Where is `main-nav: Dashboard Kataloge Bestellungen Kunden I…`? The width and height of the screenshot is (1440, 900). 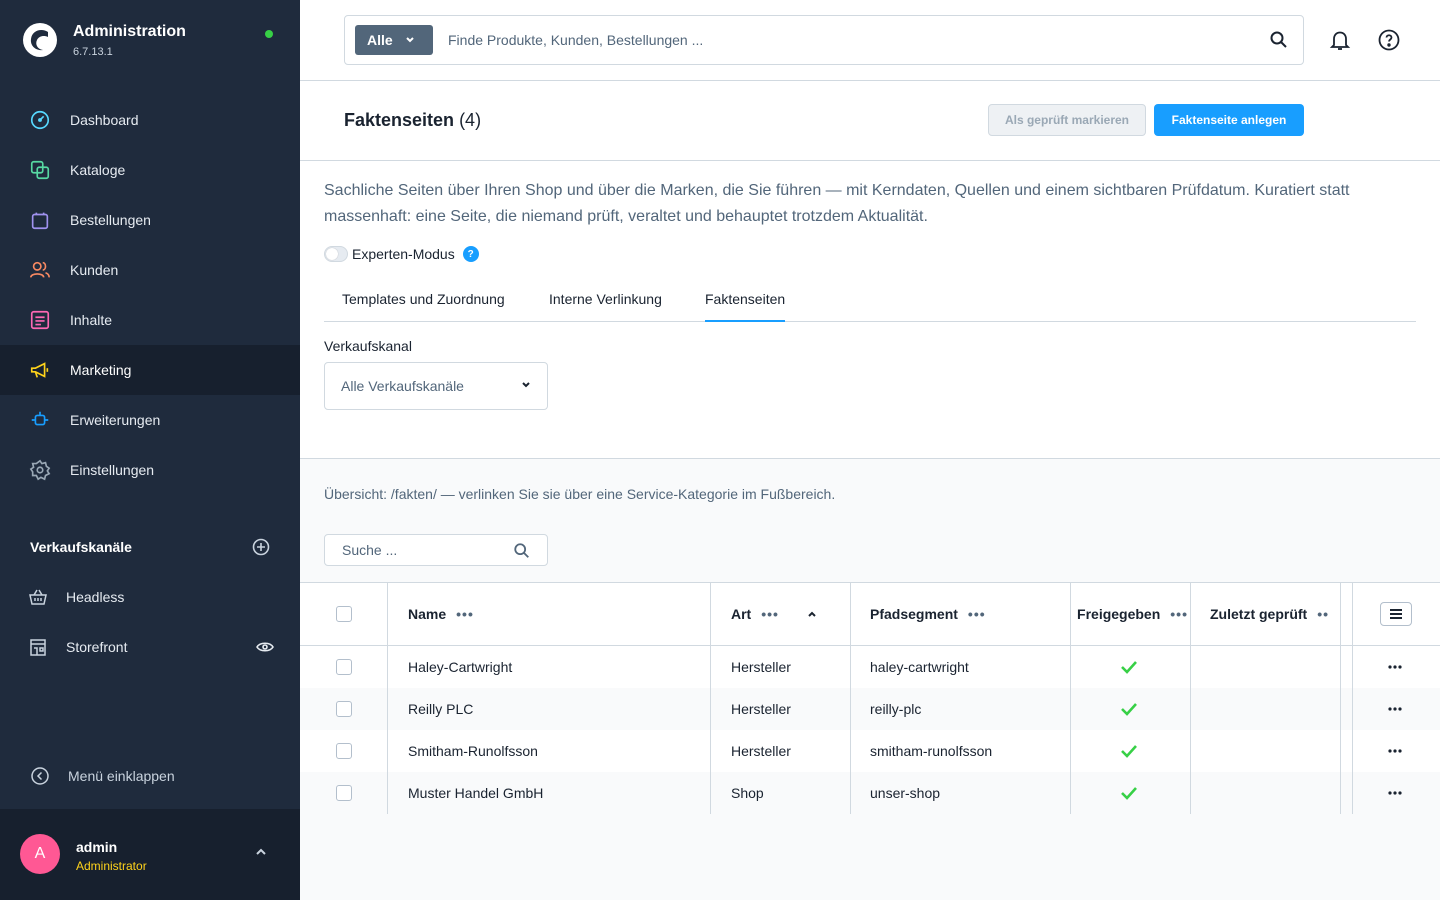 main-nav: Dashboard Kataloge Bestellungen Kunden I… is located at coordinates (150, 295).